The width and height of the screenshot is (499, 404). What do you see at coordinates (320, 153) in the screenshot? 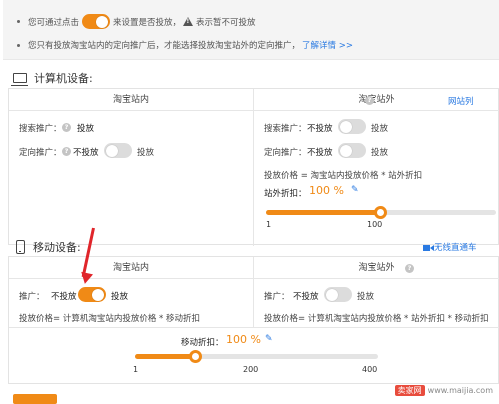
I see `outside-target-state: 不投放` at bounding box center [320, 153].